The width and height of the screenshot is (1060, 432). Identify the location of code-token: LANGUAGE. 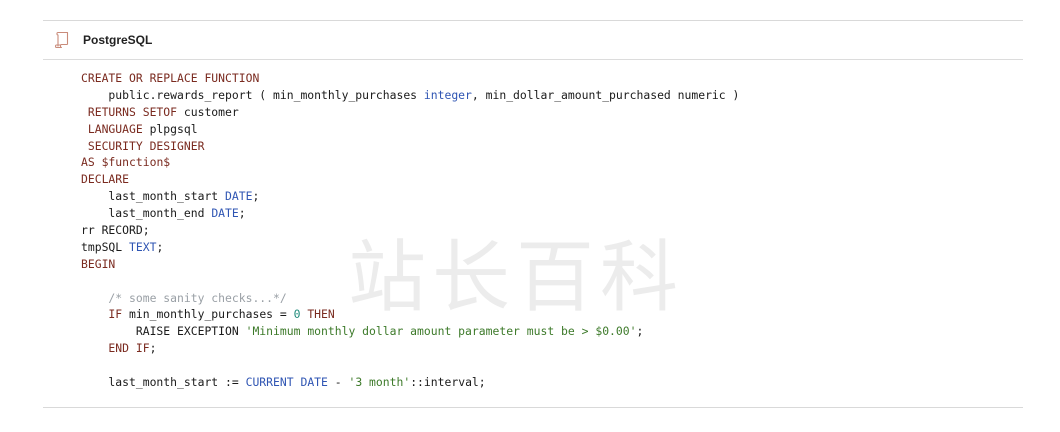
(115, 128).